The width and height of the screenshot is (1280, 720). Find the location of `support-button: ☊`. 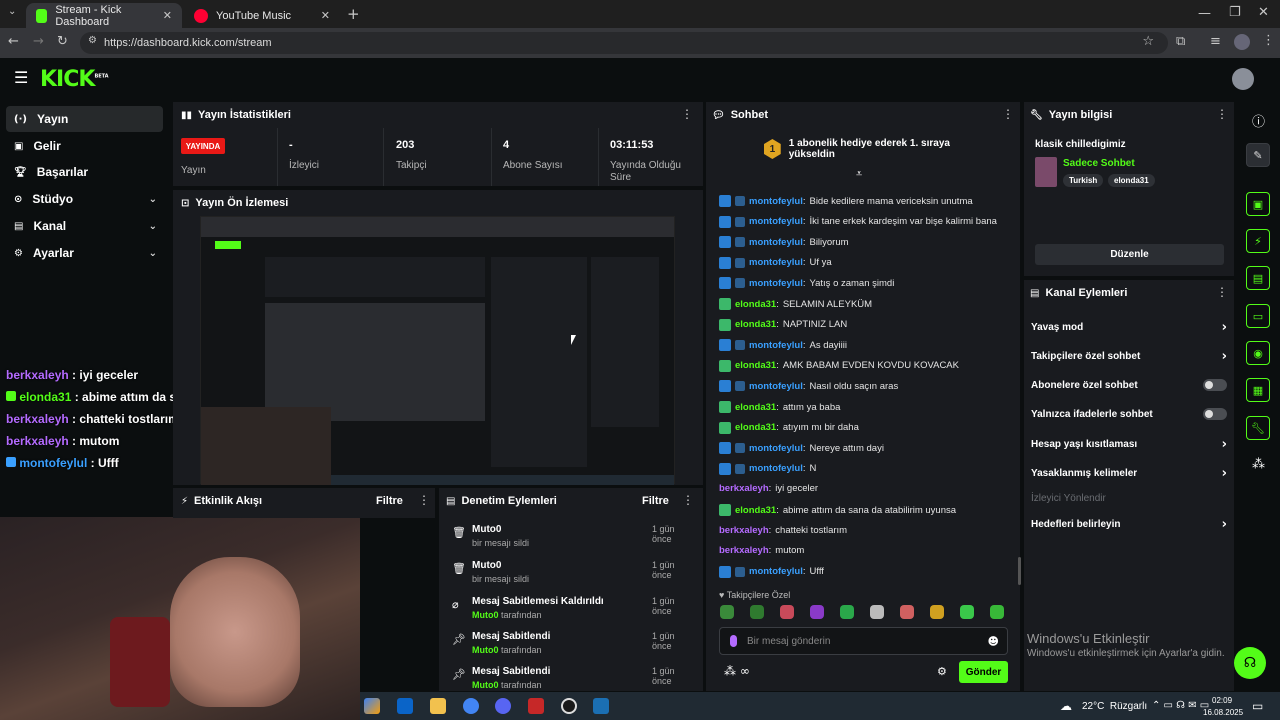

support-button: ☊ is located at coordinates (1250, 663).